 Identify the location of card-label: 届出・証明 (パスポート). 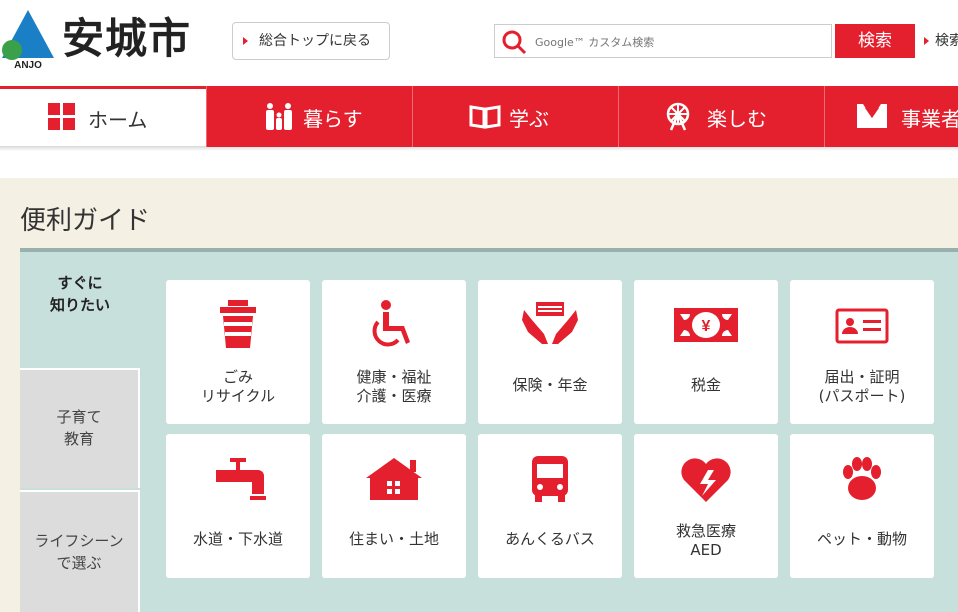
(862, 386).